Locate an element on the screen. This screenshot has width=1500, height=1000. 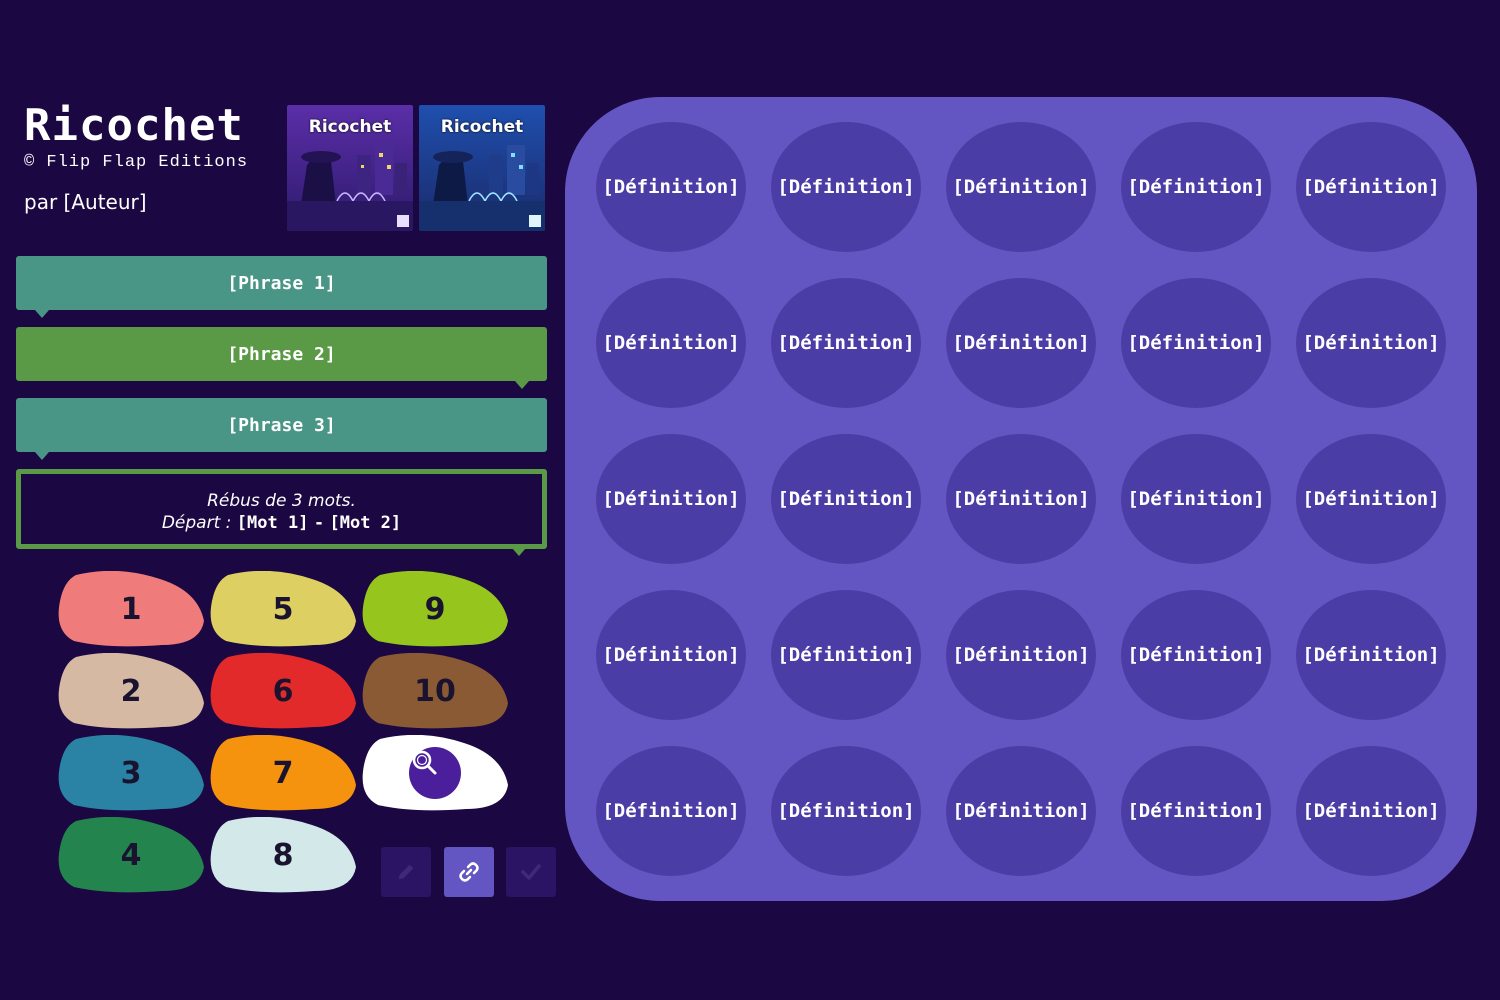
edit-button is located at coordinates (406, 872).